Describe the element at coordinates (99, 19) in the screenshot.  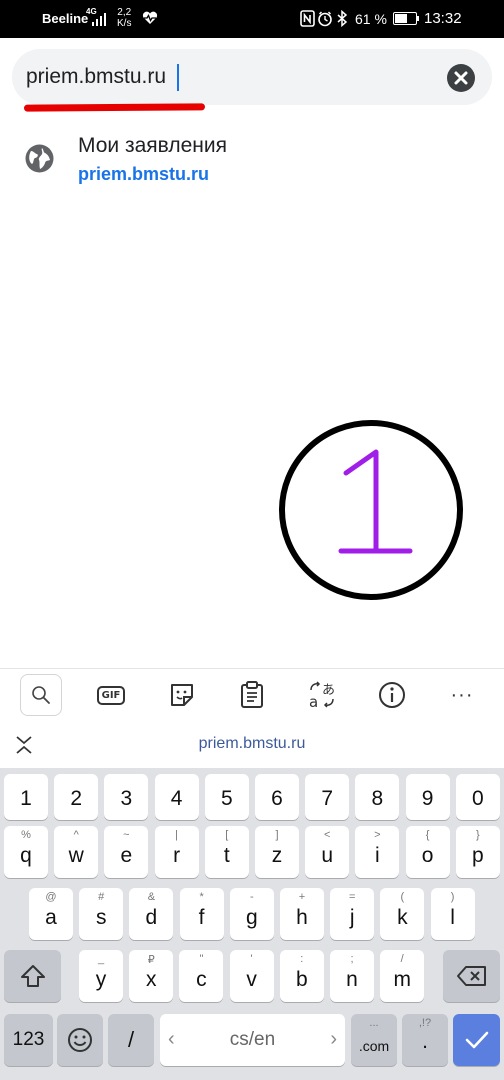
I see `signal-icon` at that location.